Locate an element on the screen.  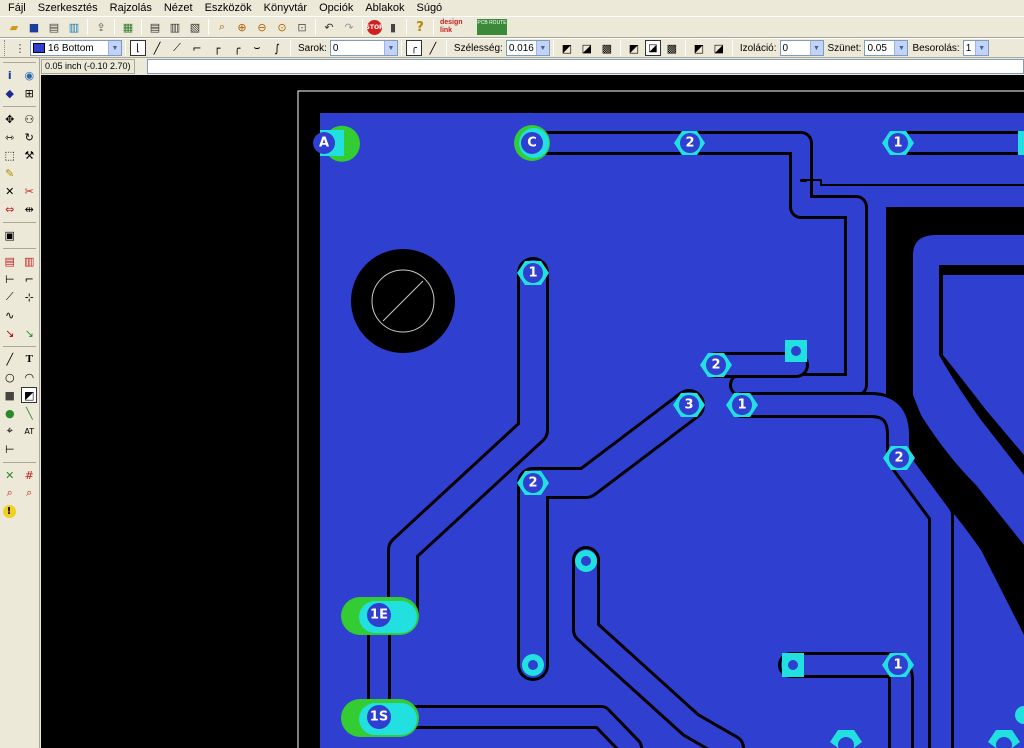
dimension-icon: ⊢ is located at coordinates (10, 449).